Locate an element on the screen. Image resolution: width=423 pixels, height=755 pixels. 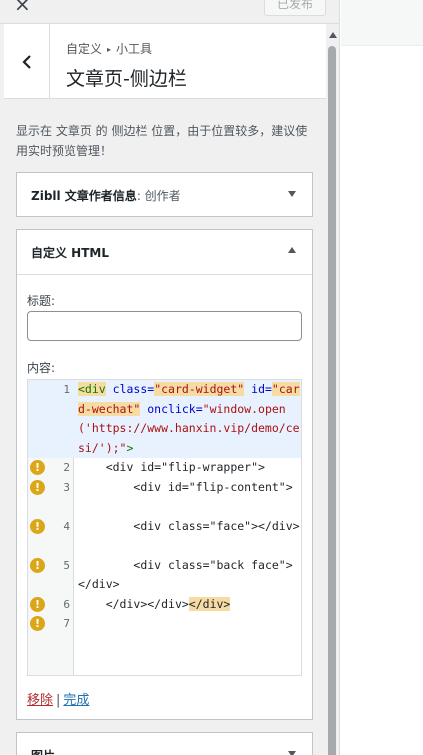
breadcrumb-arrow-icon: ▸ is located at coordinates (109, 49).